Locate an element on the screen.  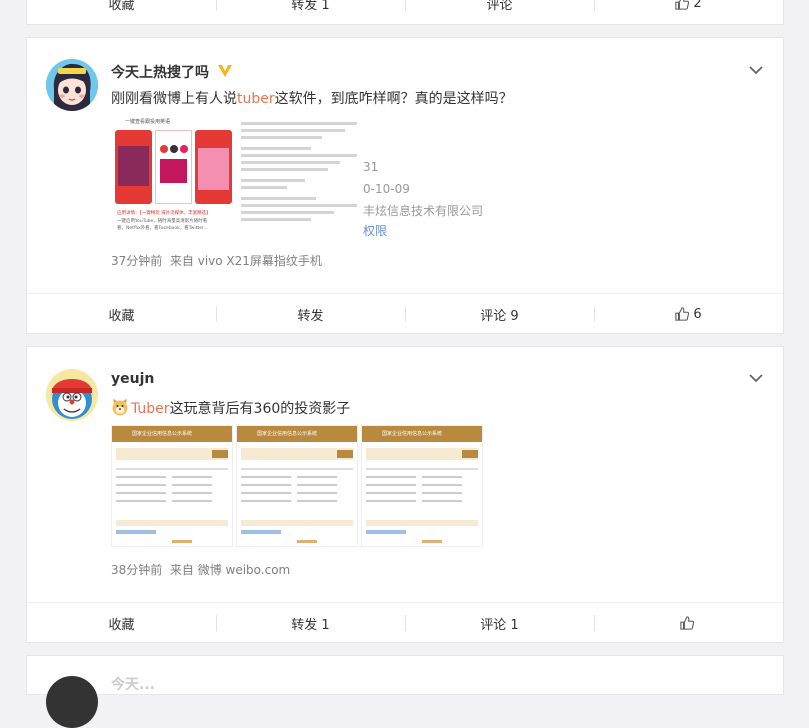
post-meta: 37分钟前 来自 vivo X21屏幕指纹手机 is located at coordinates (216, 261).